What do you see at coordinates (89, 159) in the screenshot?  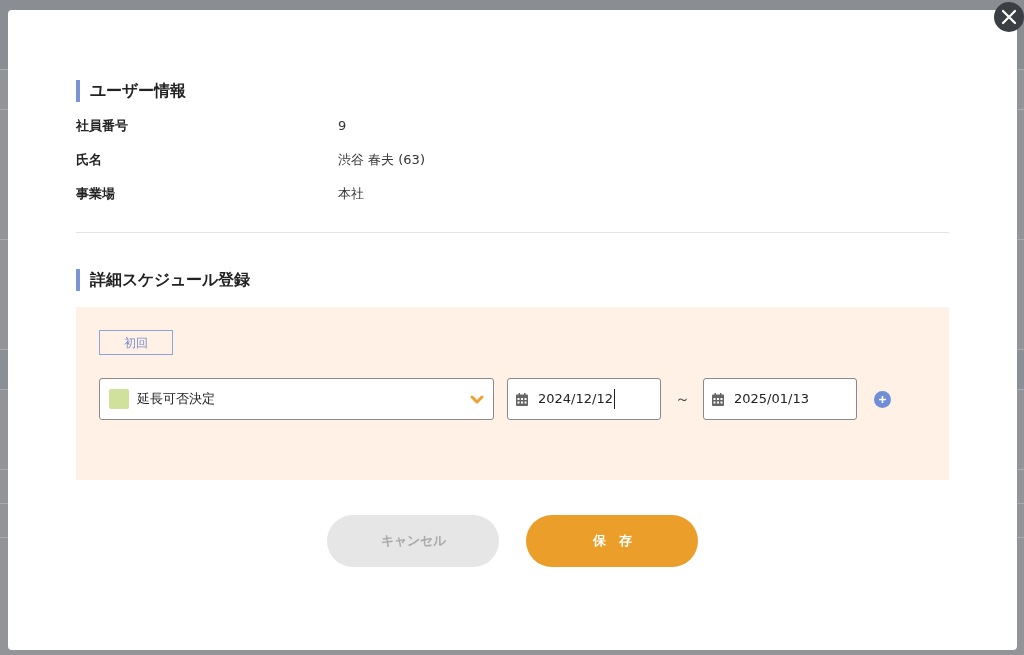 I see `field-label: 氏名` at bounding box center [89, 159].